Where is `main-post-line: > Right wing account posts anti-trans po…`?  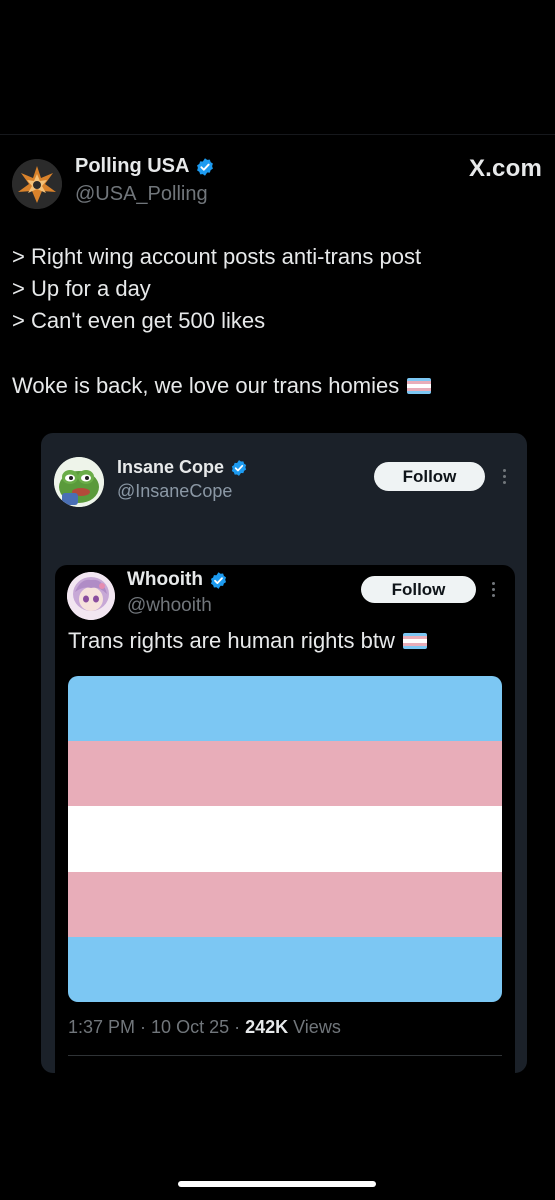 main-post-line: > Right wing account posts anti-trans po… is located at coordinates (217, 256).